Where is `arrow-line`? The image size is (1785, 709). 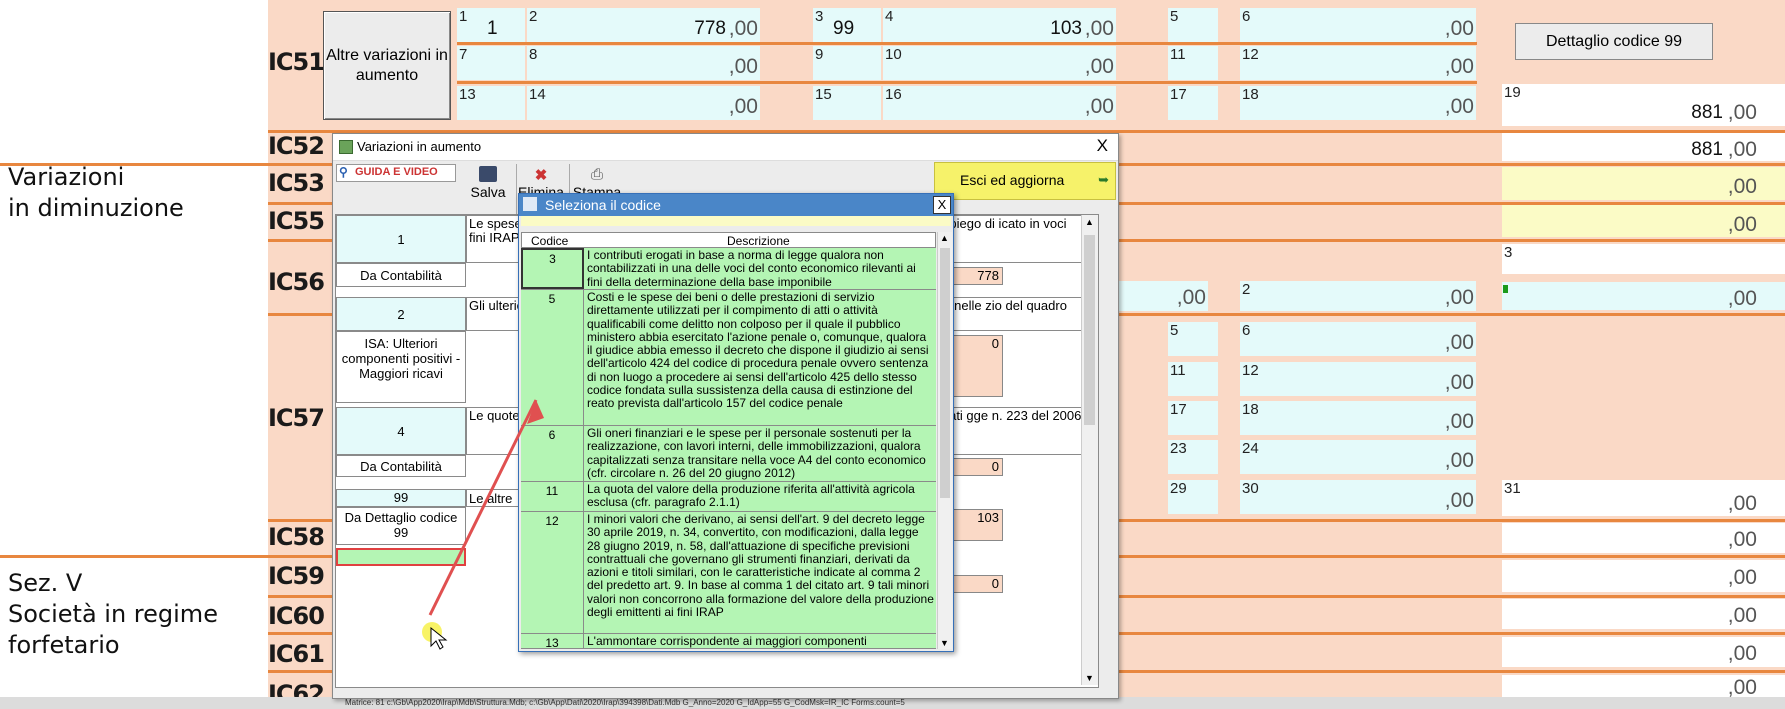
arrow-line is located at coordinates (483, 507).